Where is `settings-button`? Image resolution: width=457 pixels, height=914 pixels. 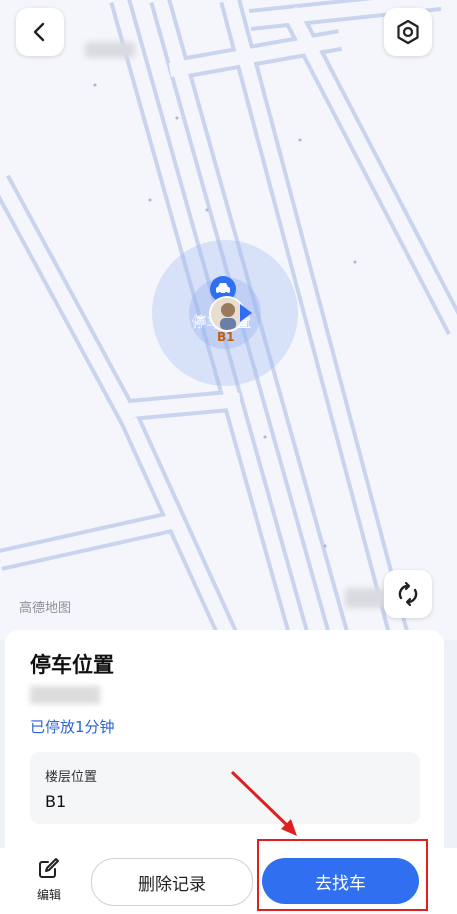
settings-button is located at coordinates (408, 32).